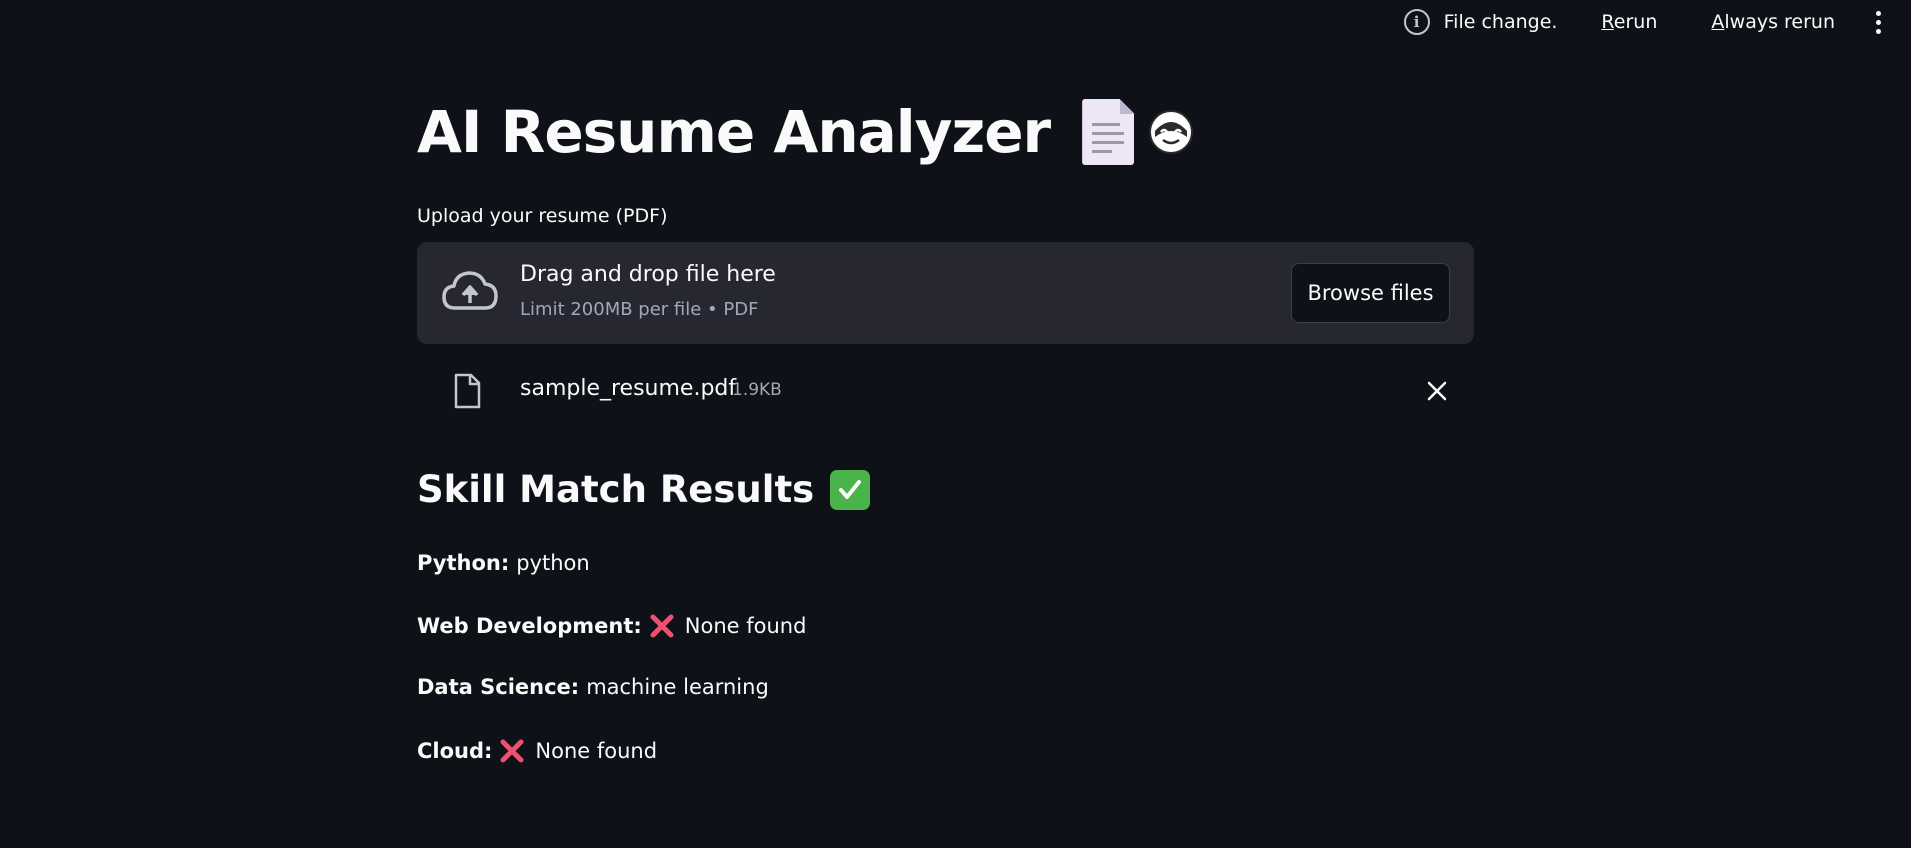 The width and height of the screenshot is (1911, 848). Describe the element at coordinates (1779, 22) in the screenshot. I see `always-rerun-label: lways rerun` at that location.